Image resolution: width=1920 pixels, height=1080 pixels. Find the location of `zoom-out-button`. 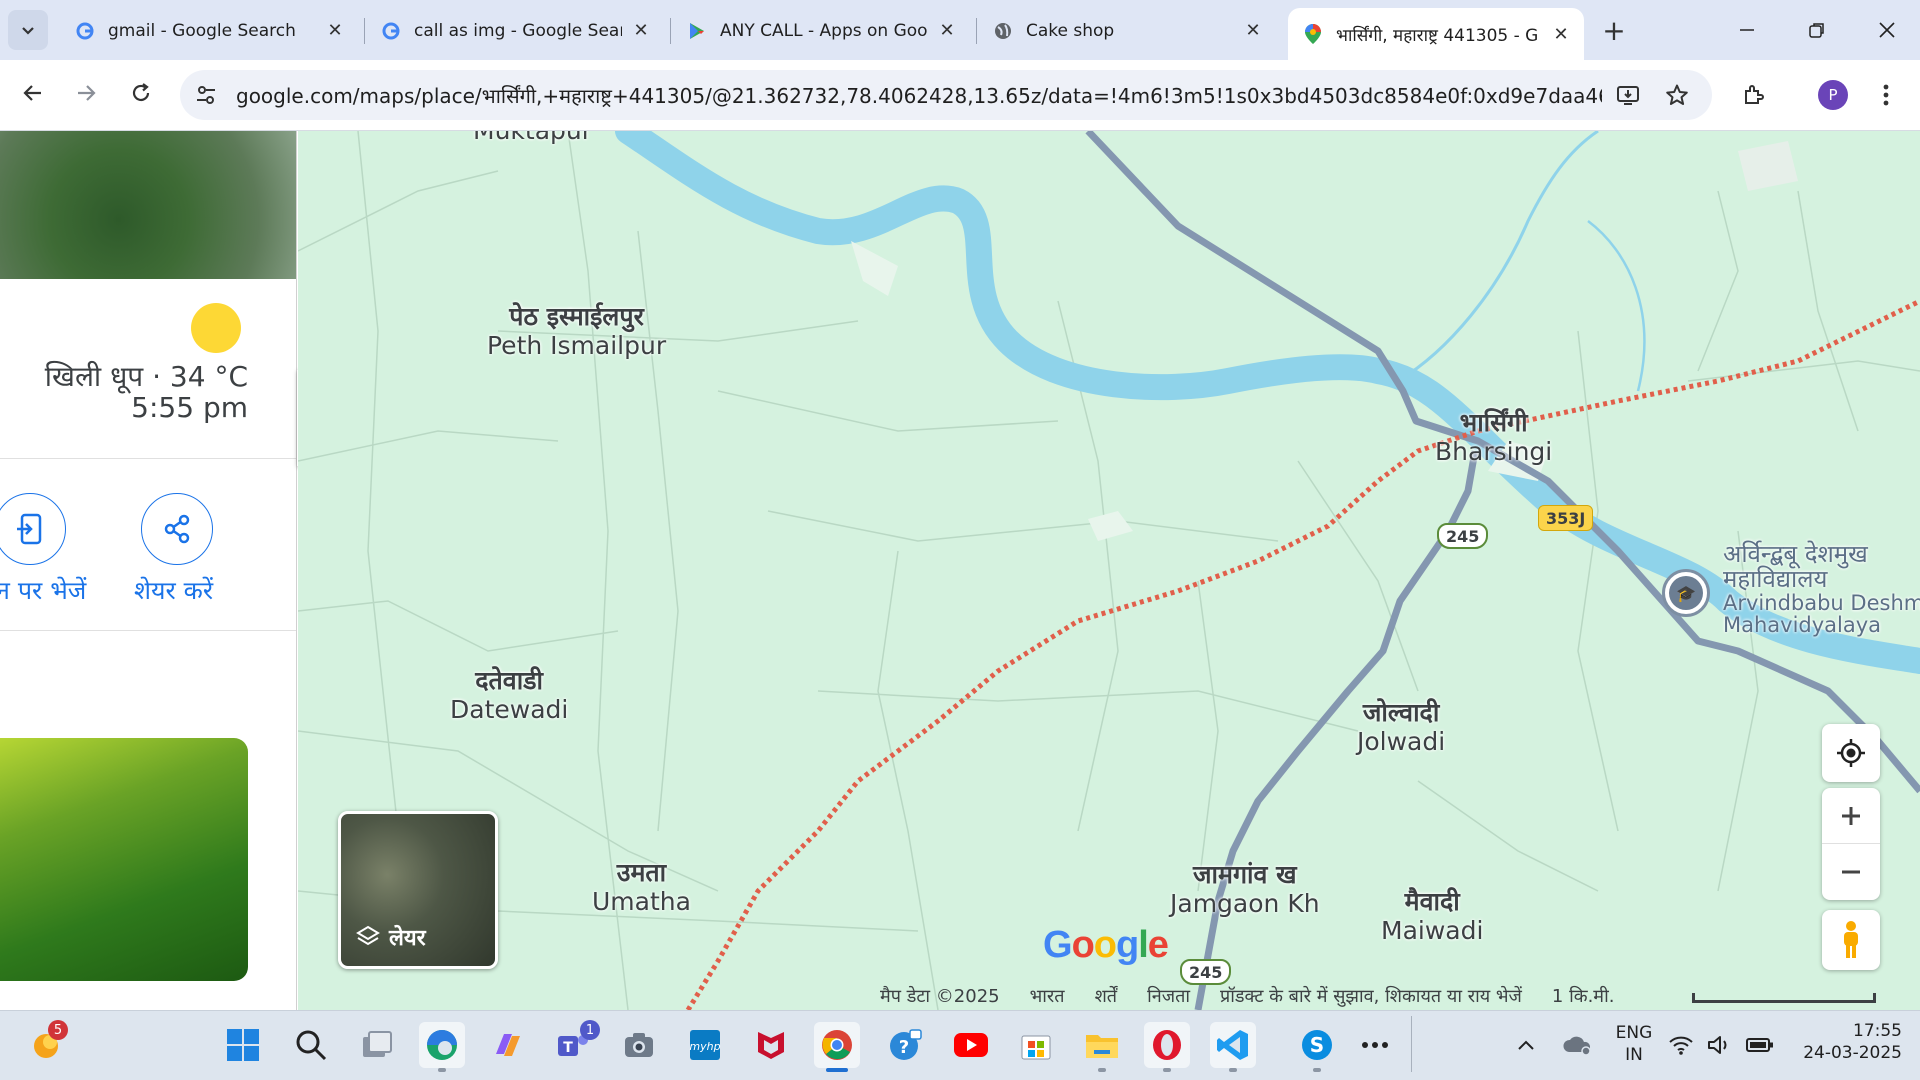

zoom-out-button is located at coordinates (1851, 872).